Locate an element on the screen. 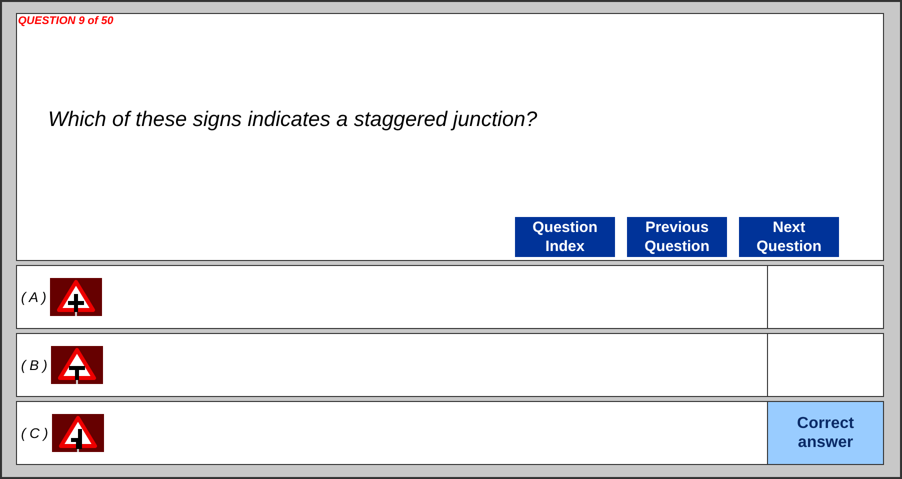 The height and width of the screenshot is (479, 902). answer-option: ( A ) is located at coordinates (450, 297).